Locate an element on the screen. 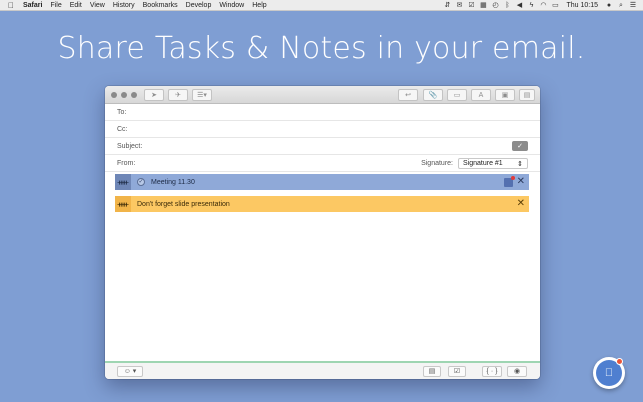 The width and height of the screenshot is (643, 402). format-label: A is located at coordinates (481, 95).